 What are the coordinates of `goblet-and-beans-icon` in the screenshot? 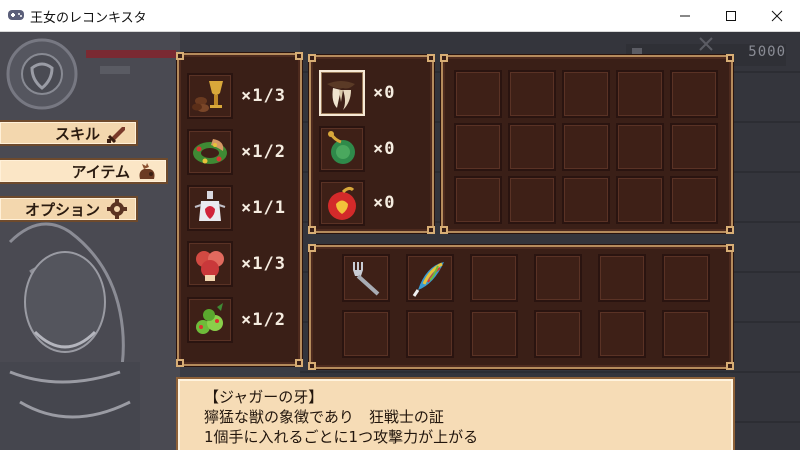 It's located at (207, 96).